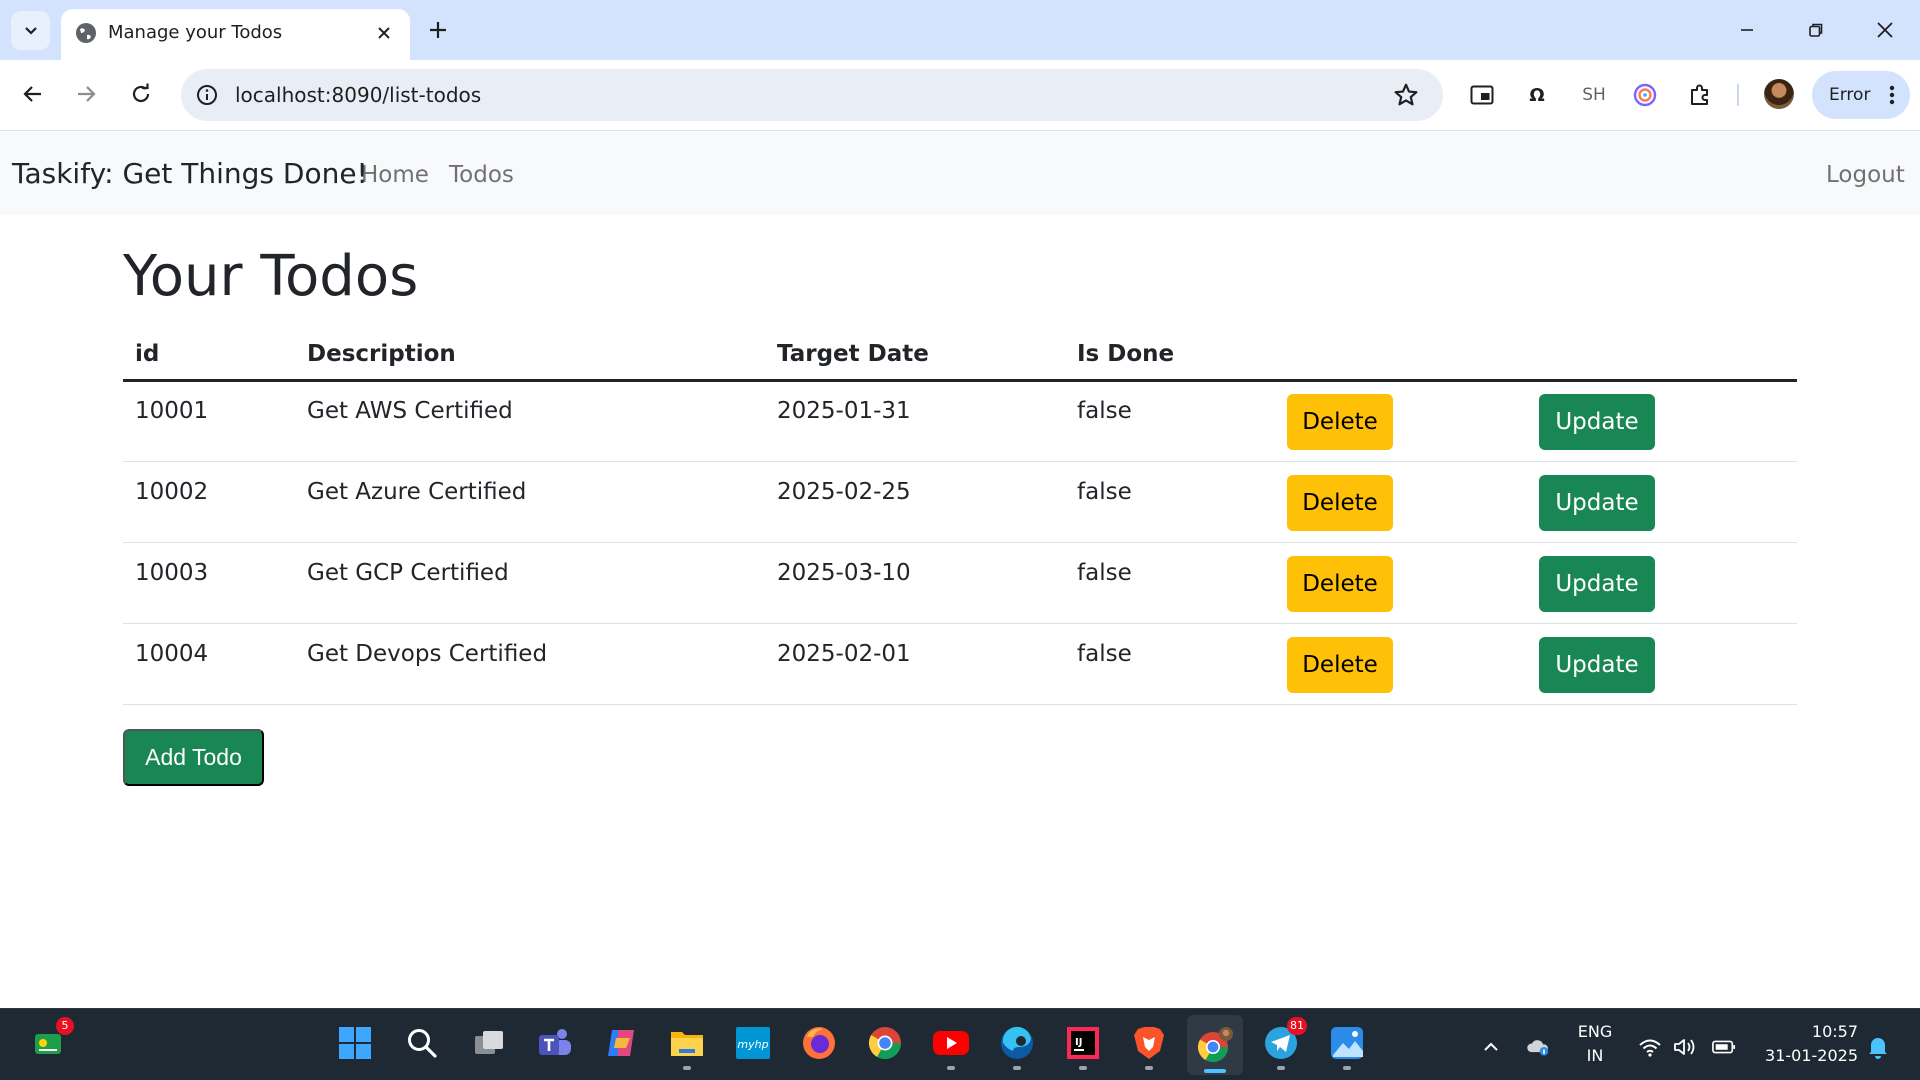 The width and height of the screenshot is (1920, 1080). I want to click on add-todo-button: Add Todo, so click(193, 757).